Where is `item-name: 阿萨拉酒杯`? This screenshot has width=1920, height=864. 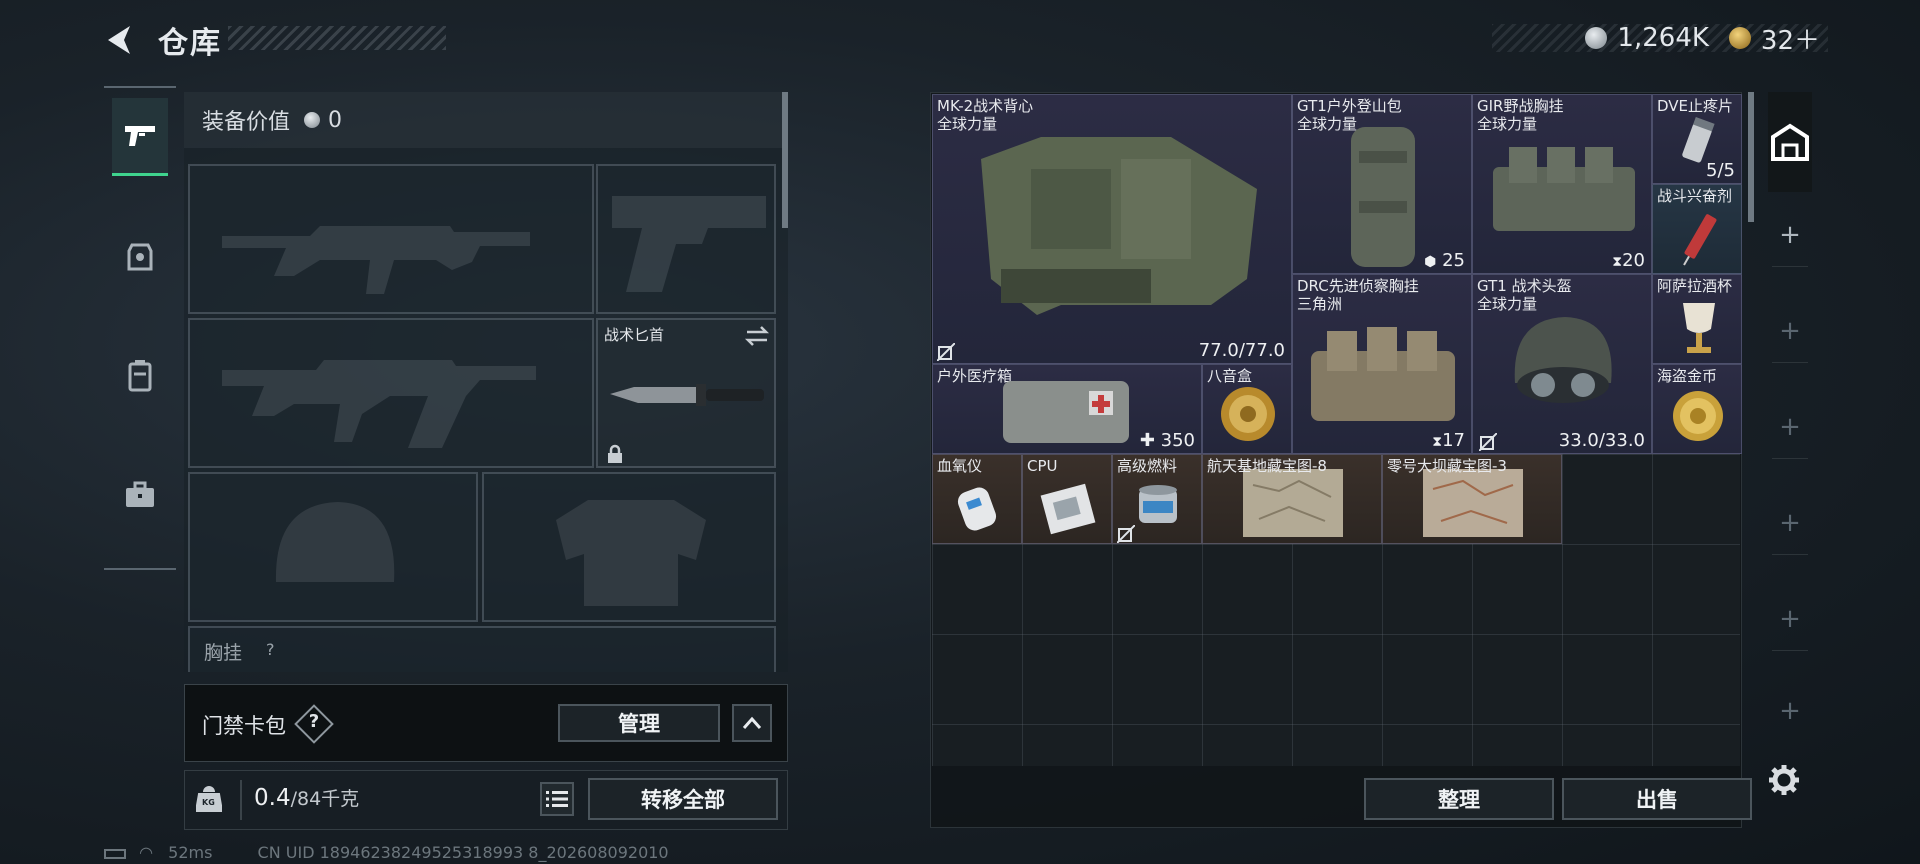 item-name: 阿萨拉酒杯 is located at coordinates (1695, 286).